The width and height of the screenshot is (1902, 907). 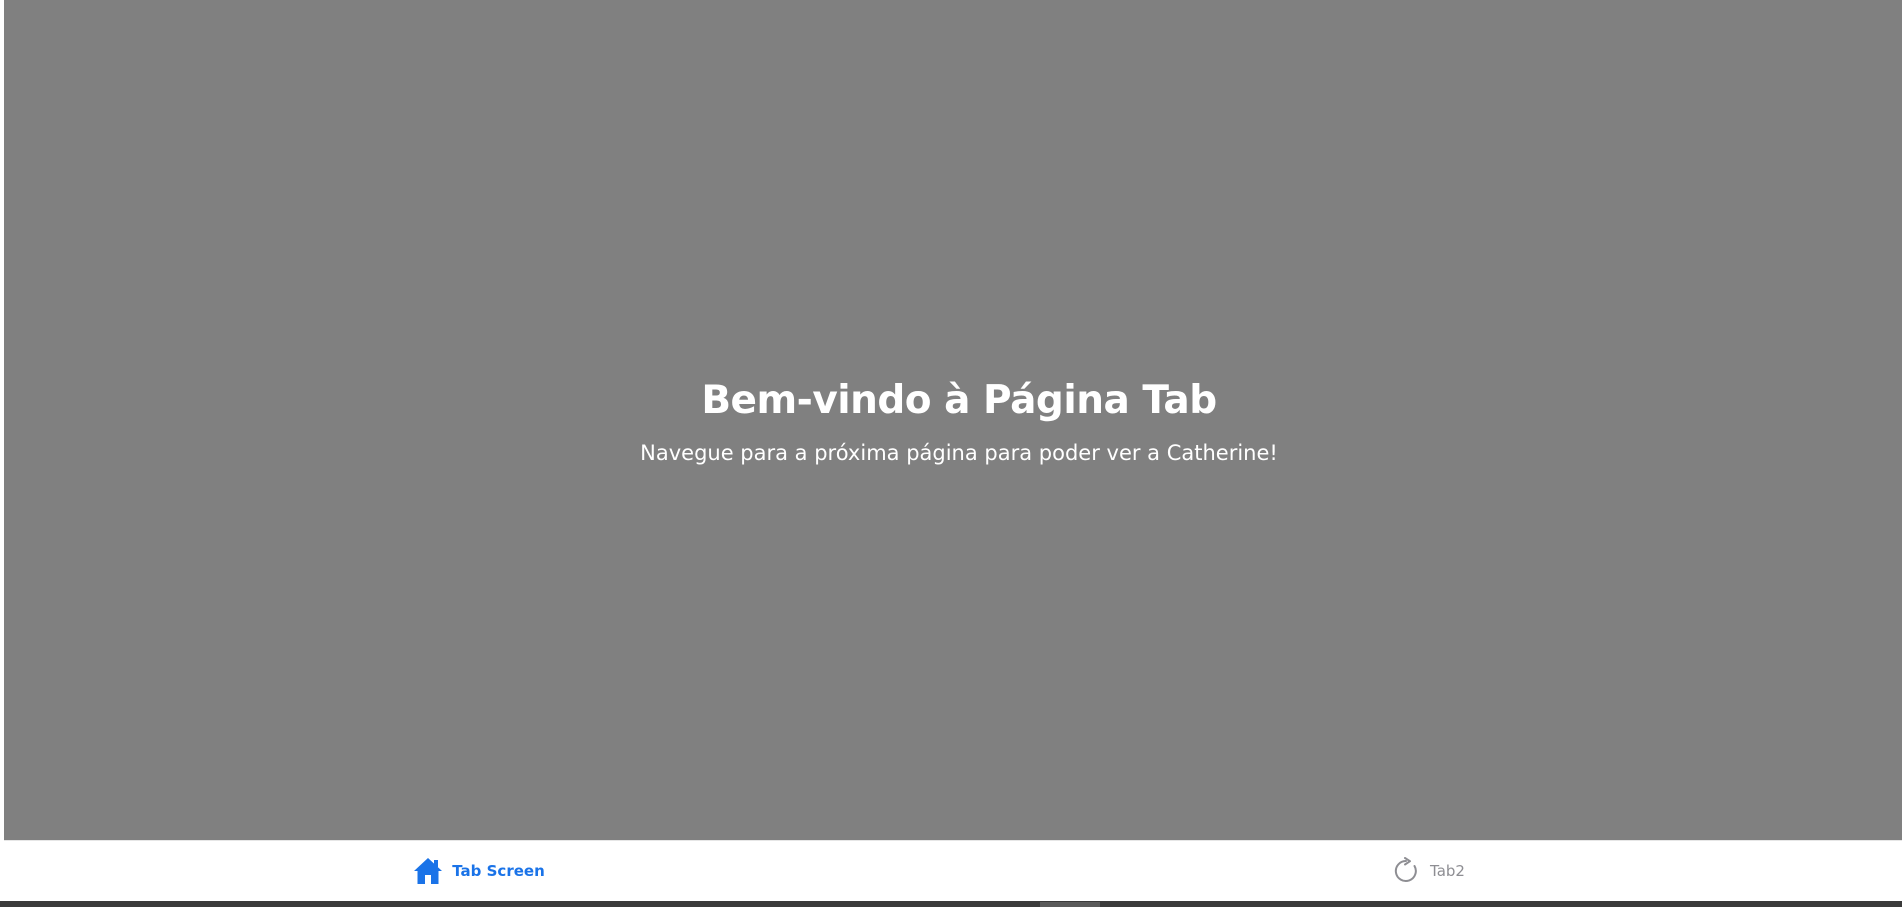 I want to click on tab-tab-screen: Tab Screen, so click(x=478, y=871).